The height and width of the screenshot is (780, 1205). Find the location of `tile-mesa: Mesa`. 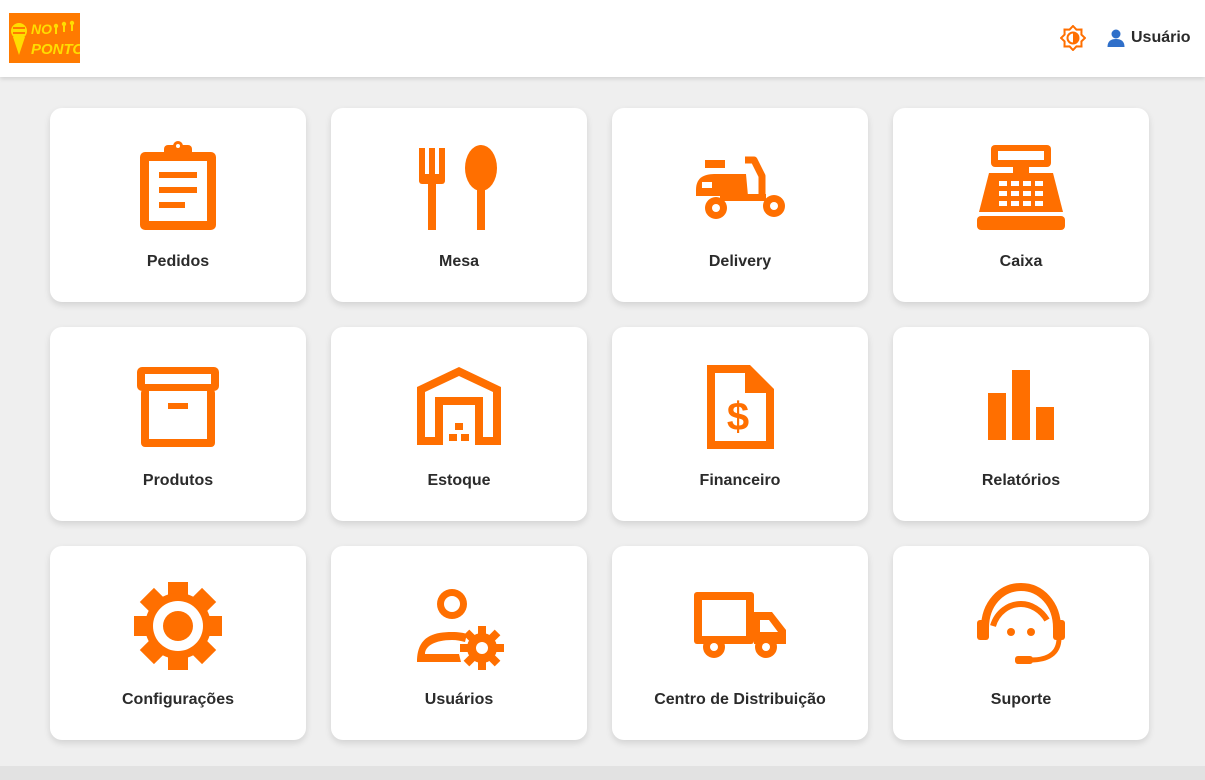

tile-mesa: Mesa is located at coordinates (459, 205).